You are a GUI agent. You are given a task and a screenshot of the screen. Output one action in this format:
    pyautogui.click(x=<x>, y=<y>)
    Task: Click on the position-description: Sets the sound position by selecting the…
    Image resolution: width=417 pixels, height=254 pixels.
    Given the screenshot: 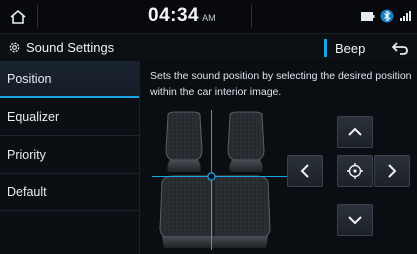 What is the action you would take?
    pyautogui.click(x=281, y=84)
    